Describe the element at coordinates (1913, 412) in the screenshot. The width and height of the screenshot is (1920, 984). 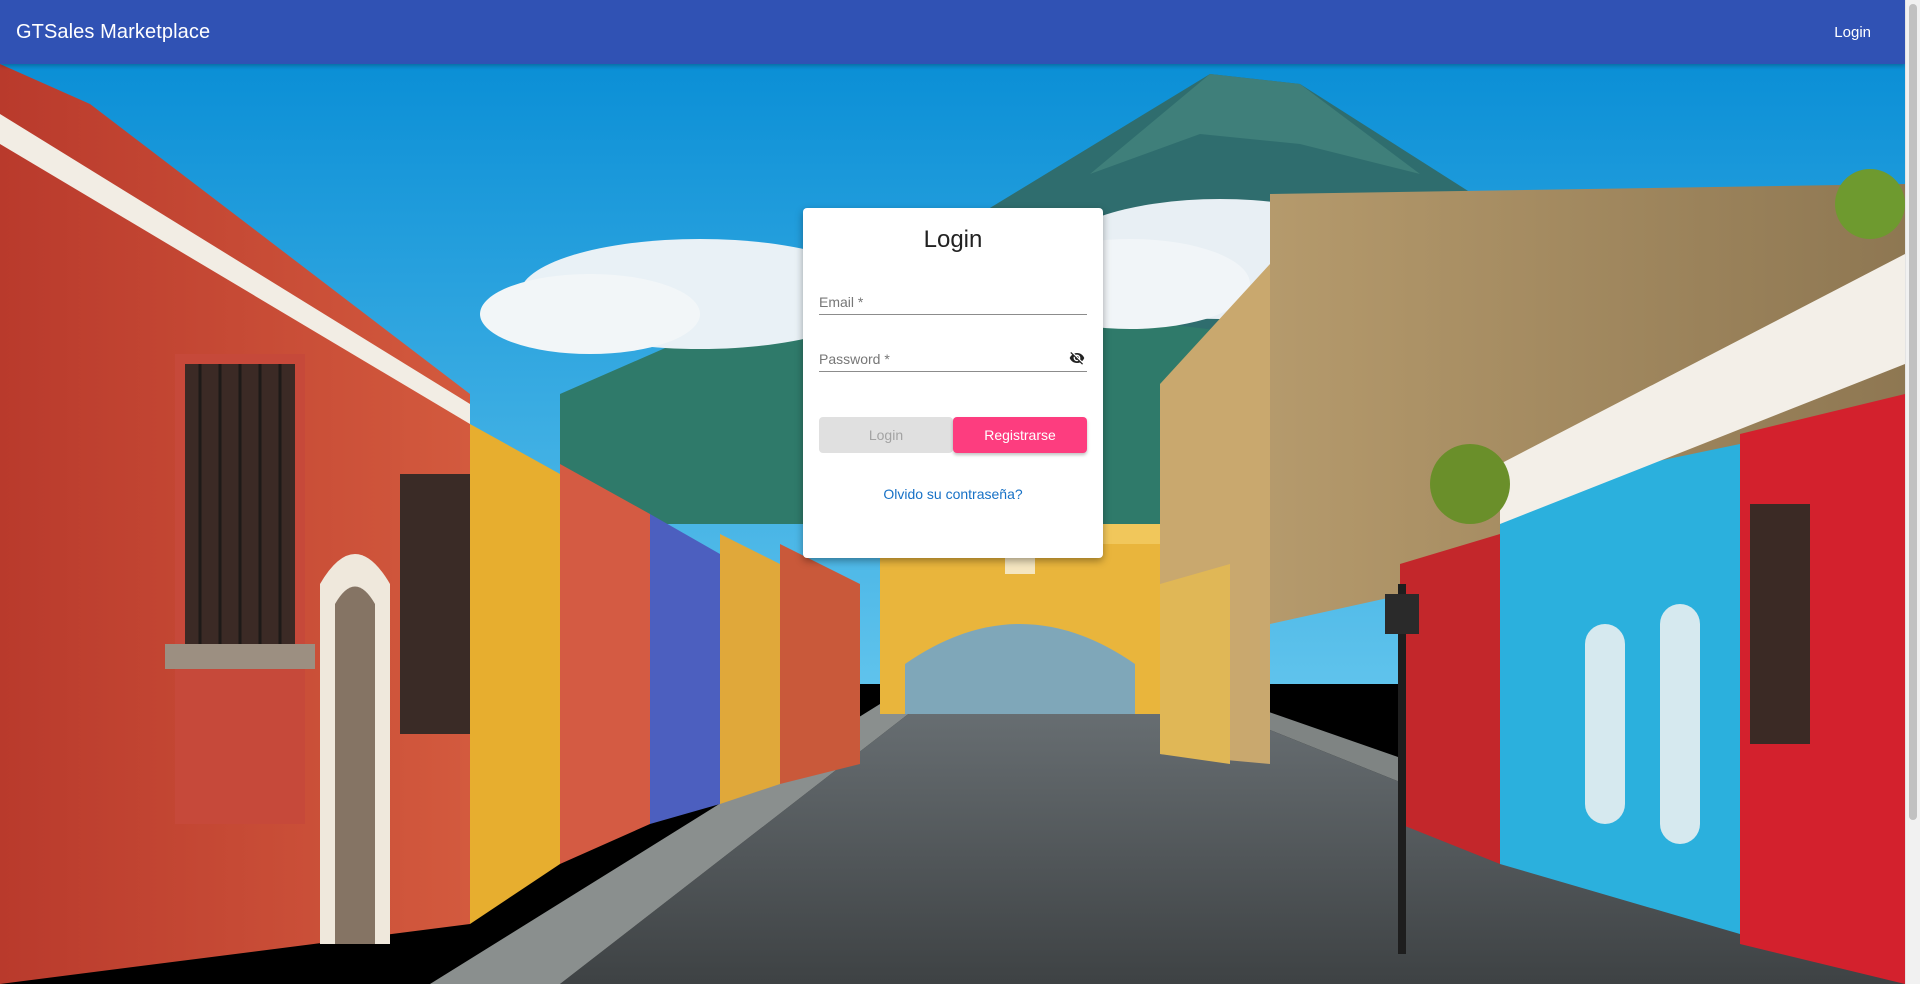
I see `scrollbar-thumb` at that location.